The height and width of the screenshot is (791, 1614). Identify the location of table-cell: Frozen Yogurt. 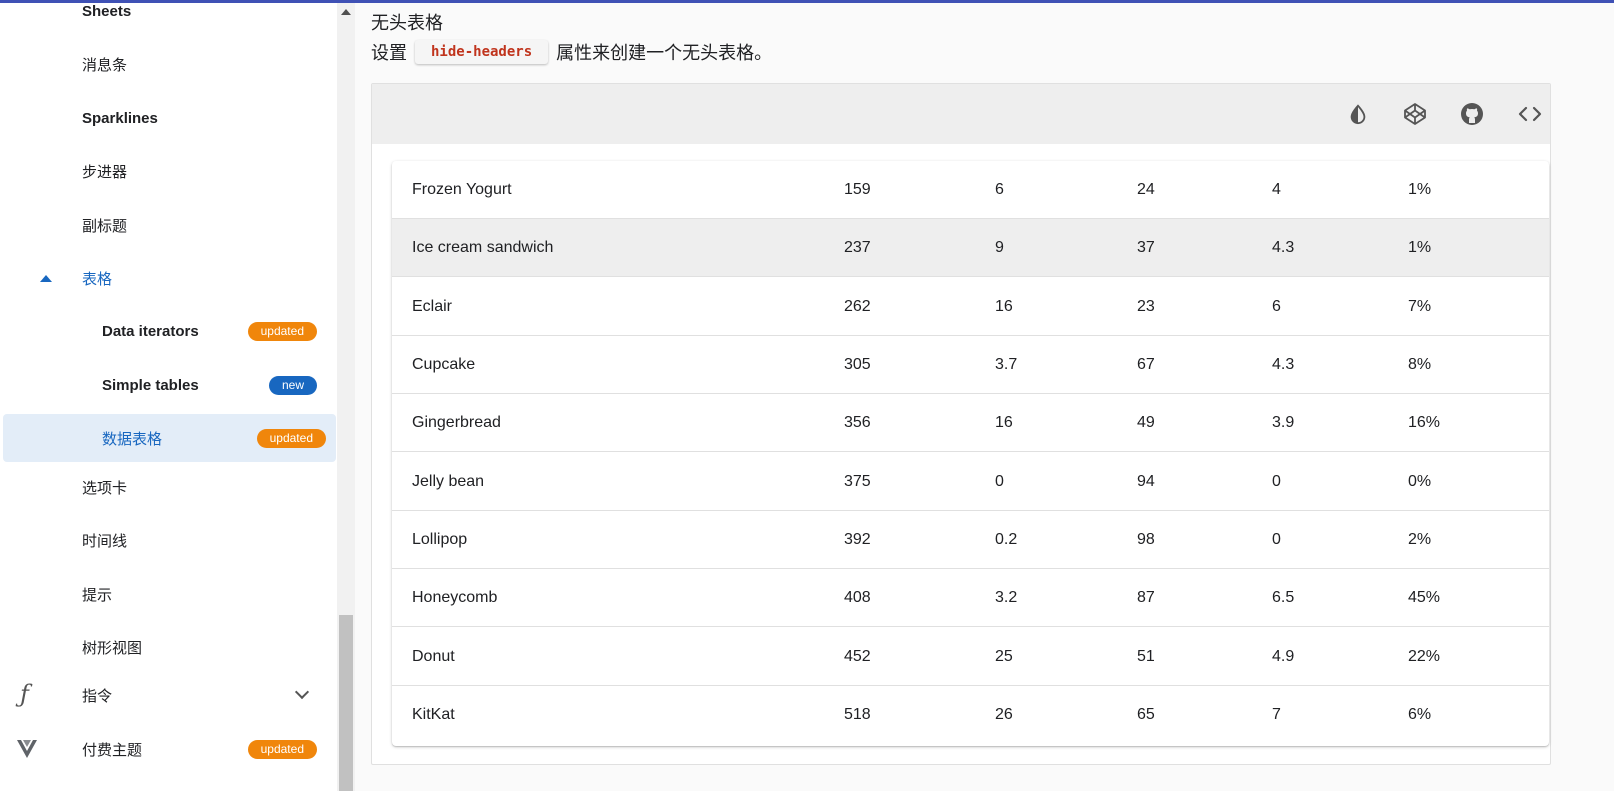
(462, 189).